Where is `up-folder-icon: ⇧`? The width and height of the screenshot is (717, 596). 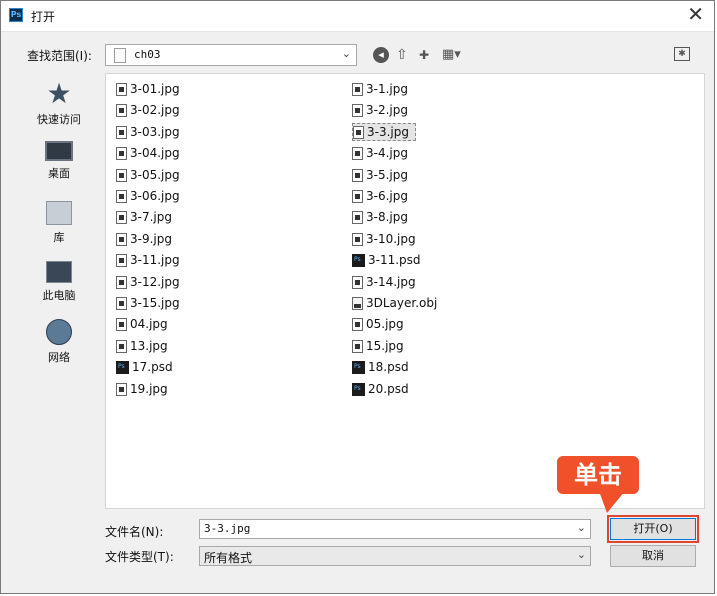 up-folder-icon: ⇧ is located at coordinates (402, 55).